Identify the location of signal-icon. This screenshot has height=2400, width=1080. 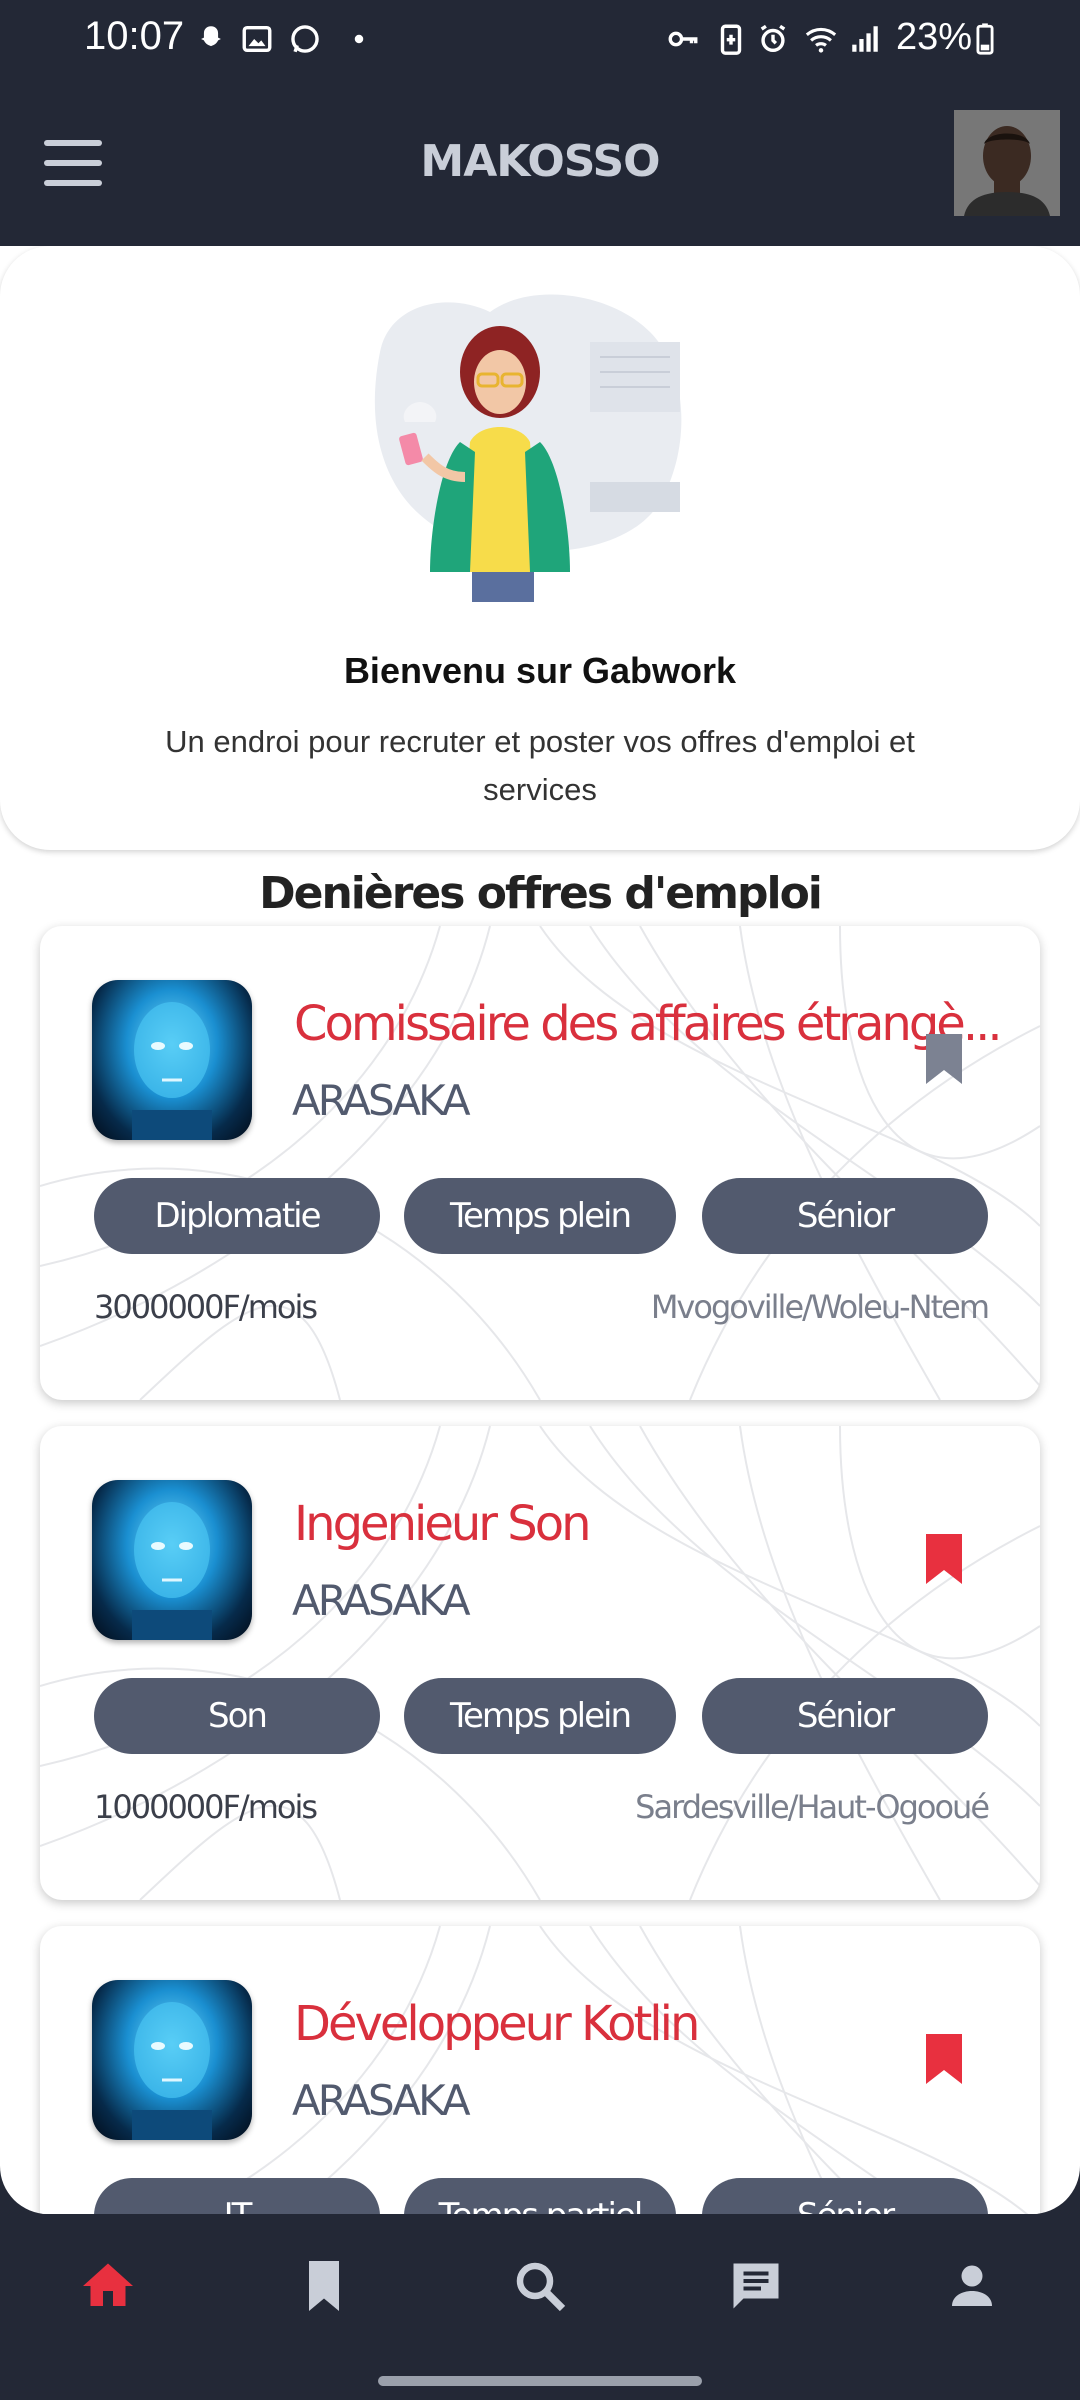
(865, 39).